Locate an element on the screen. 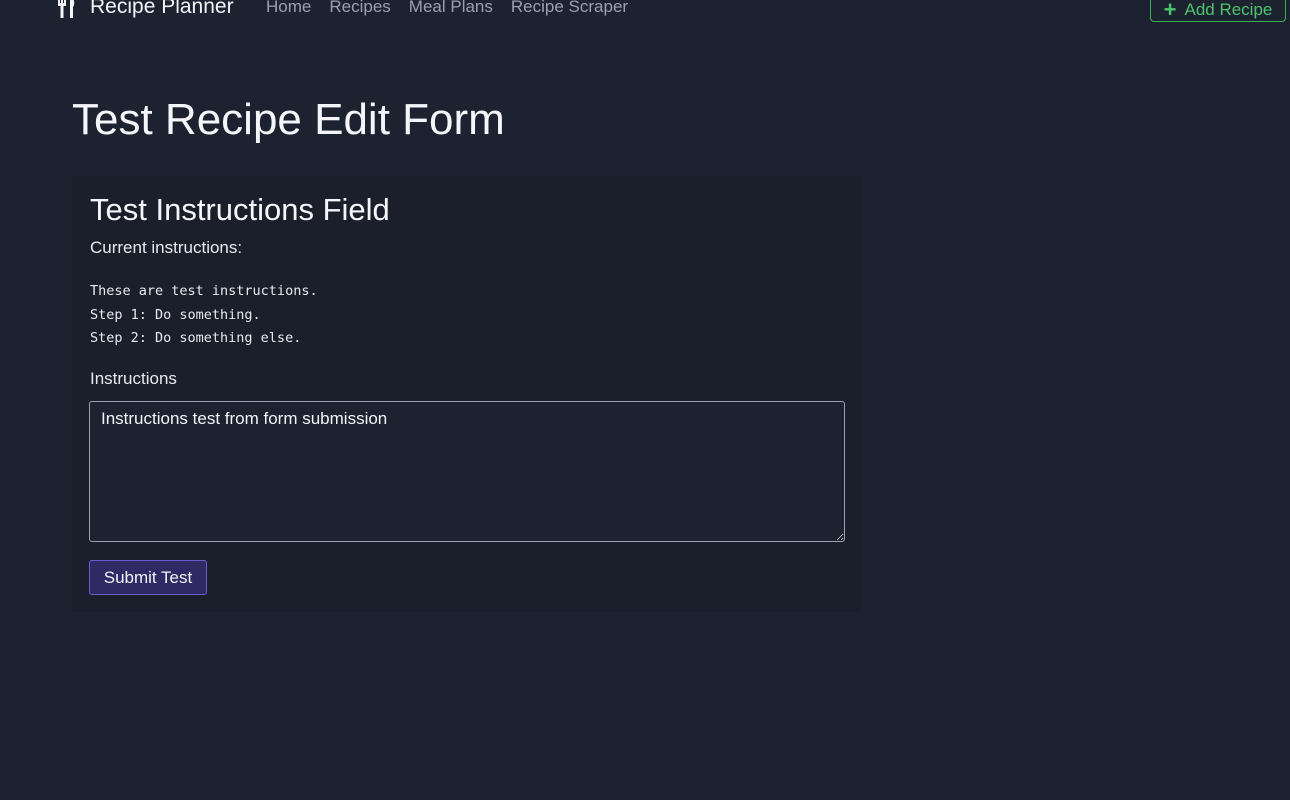  nav-link-recipe-scraper: Recipe Scraper is located at coordinates (569, 8).